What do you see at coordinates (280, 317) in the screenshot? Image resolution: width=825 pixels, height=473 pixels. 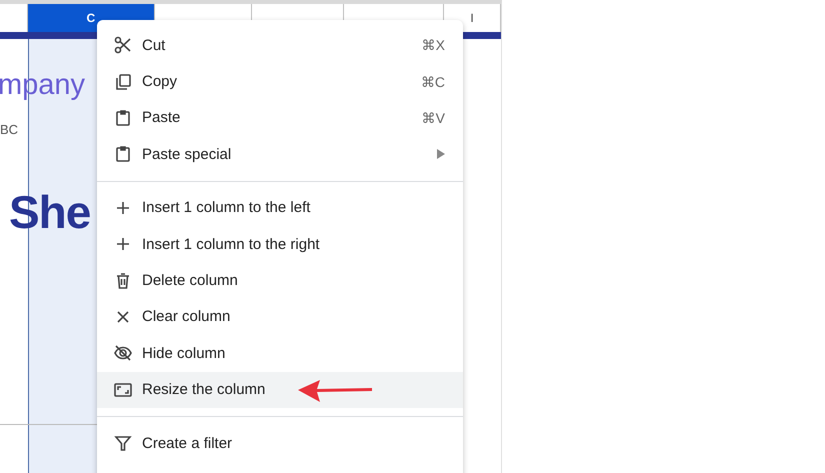 I see `menu-item: Clear column` at bounding box center [280, 317].